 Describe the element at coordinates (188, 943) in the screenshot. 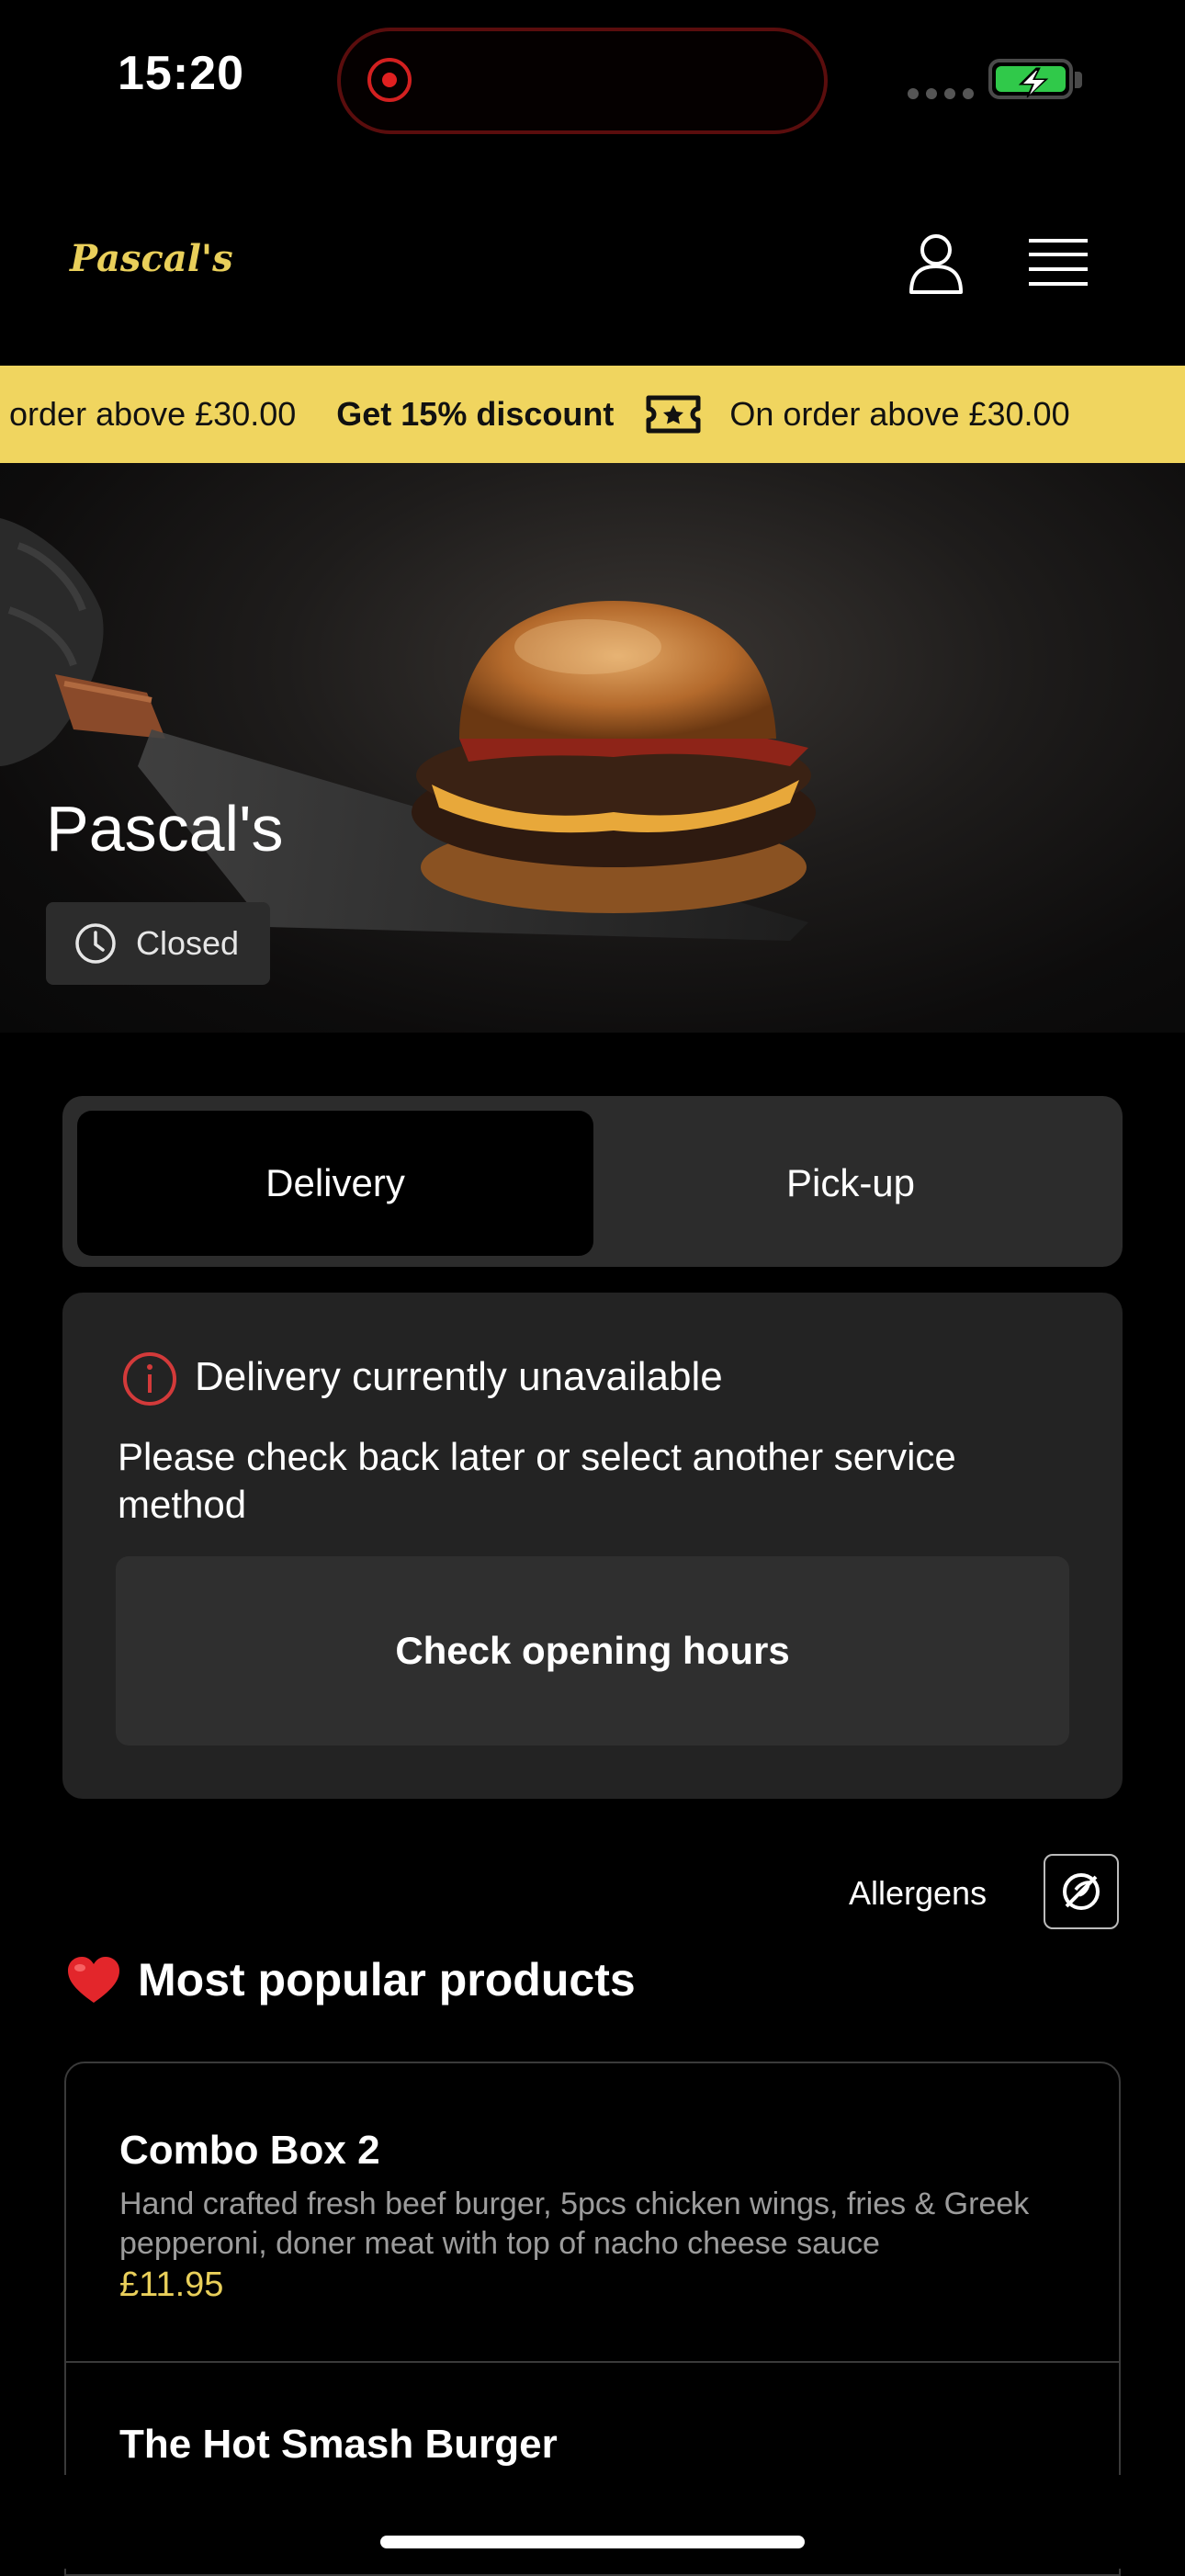

I see `status-label: Closed` at that location.